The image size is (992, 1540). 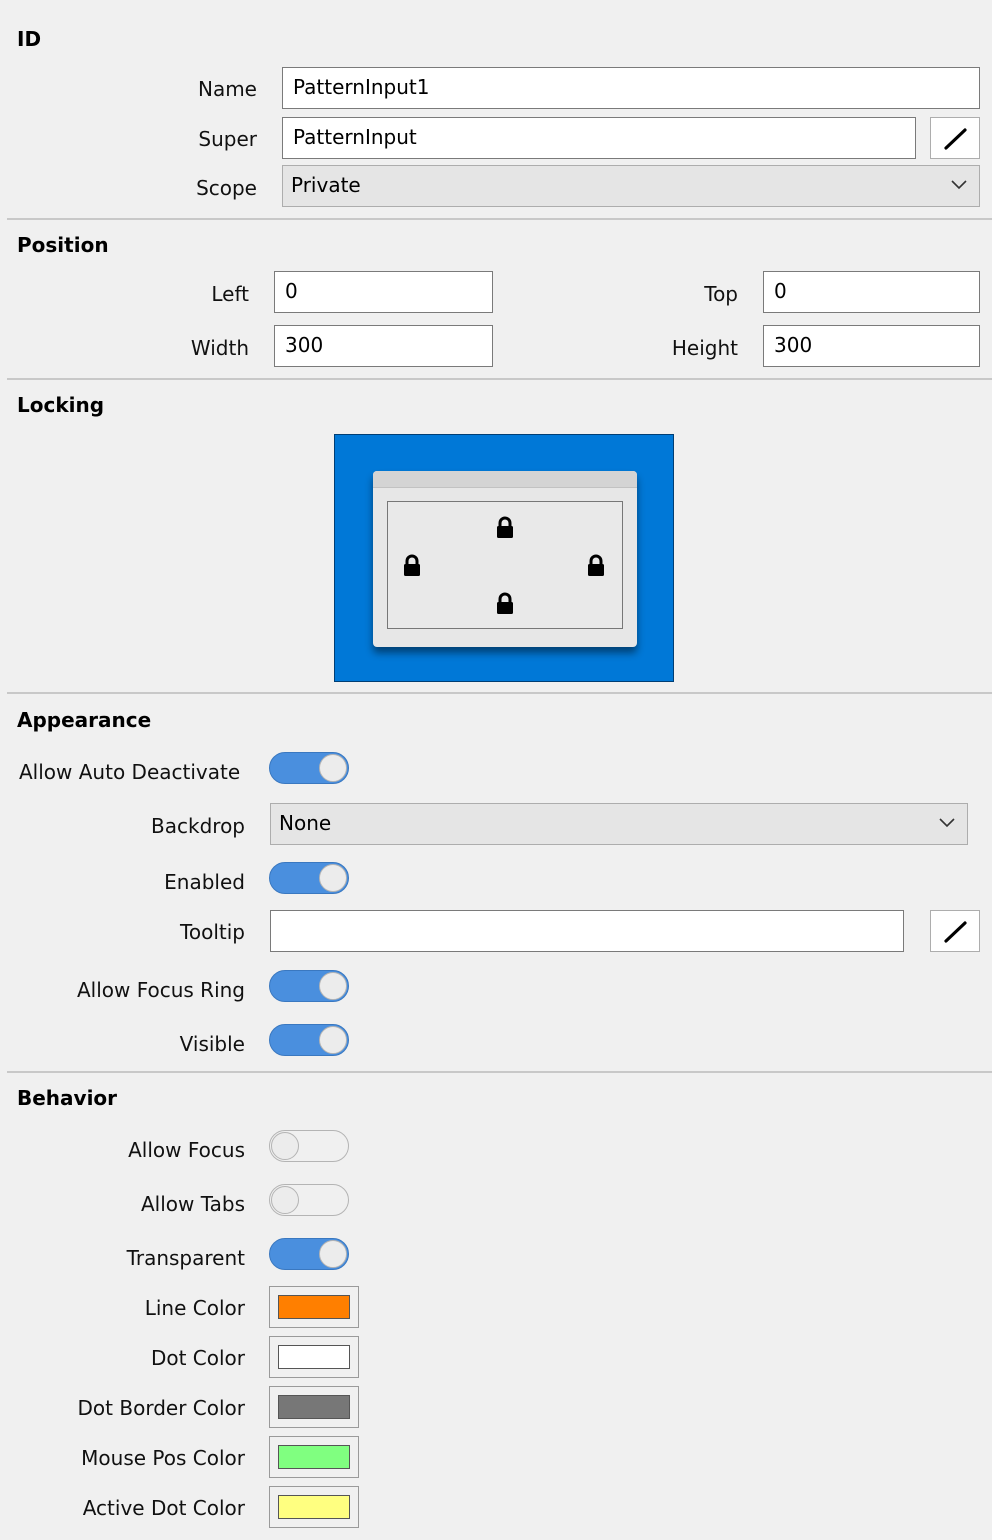 I want to click on allow-auto-deactivate-label: Allow Auto Deactivate, so click(x=130, y=772).